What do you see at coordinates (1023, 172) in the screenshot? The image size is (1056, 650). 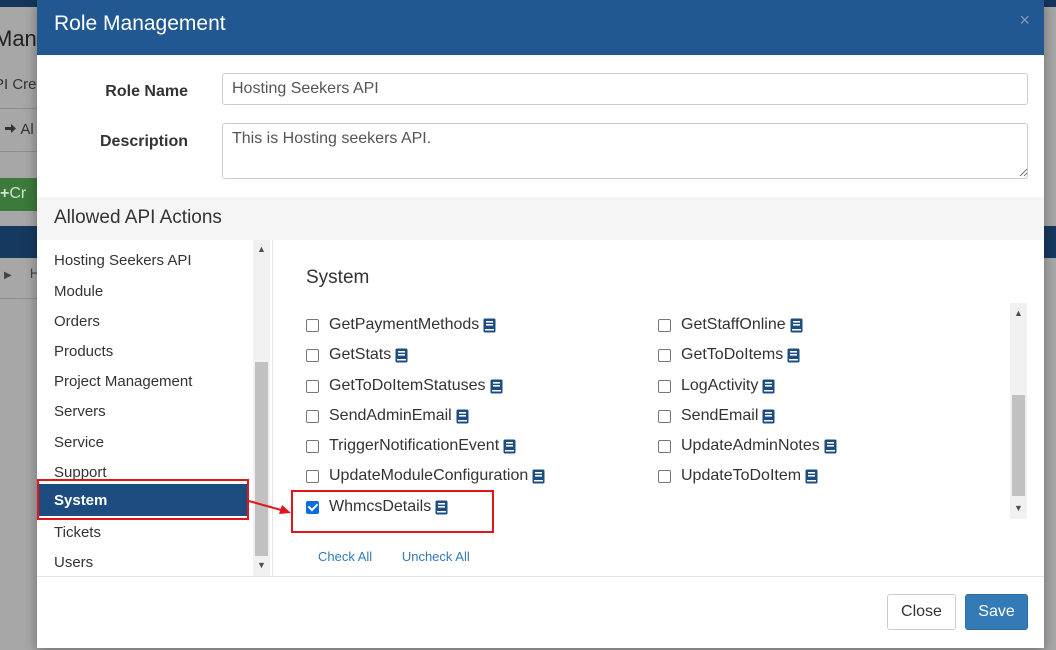 I see `resize-grip-icon` at bounding box center [1023, 172].